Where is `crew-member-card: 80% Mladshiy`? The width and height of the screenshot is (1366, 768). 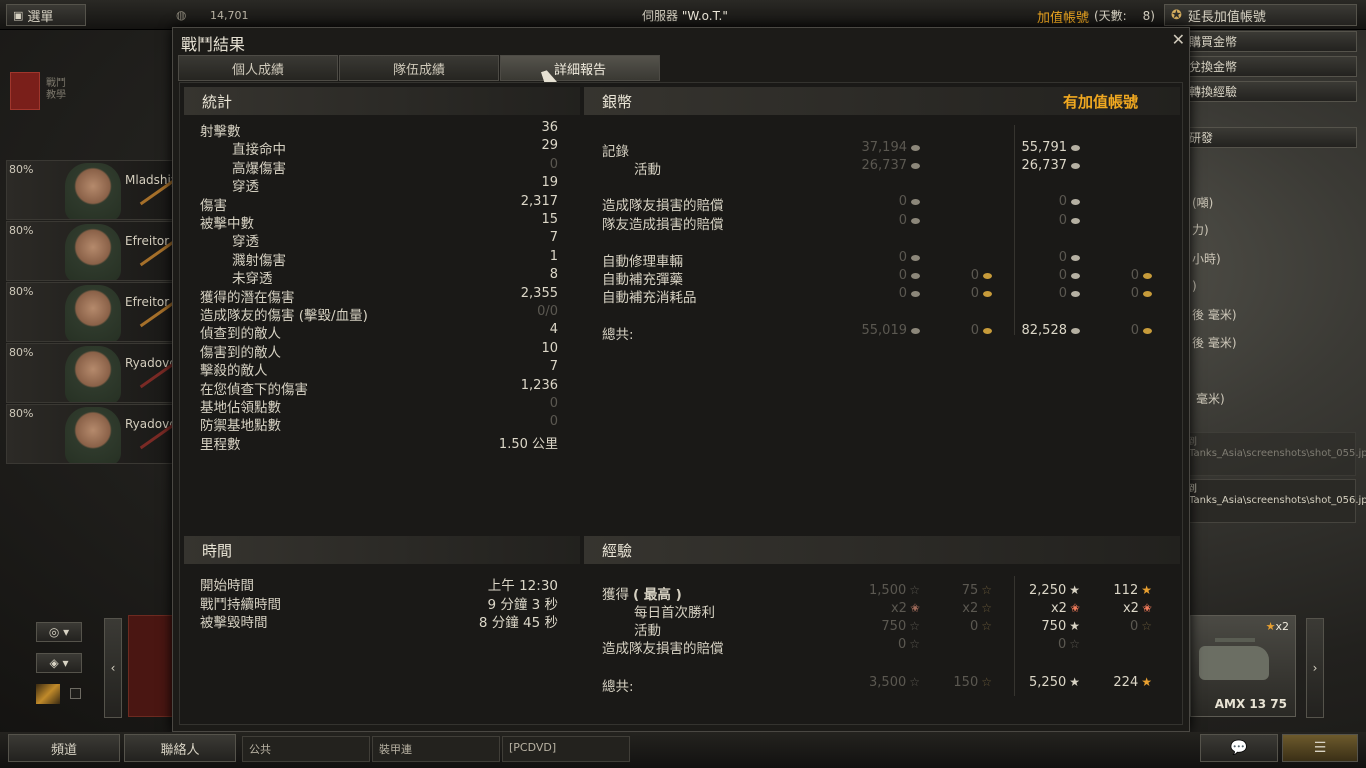 crew-member-card: 80% Mladshiy is located at coordinates (90, 190).